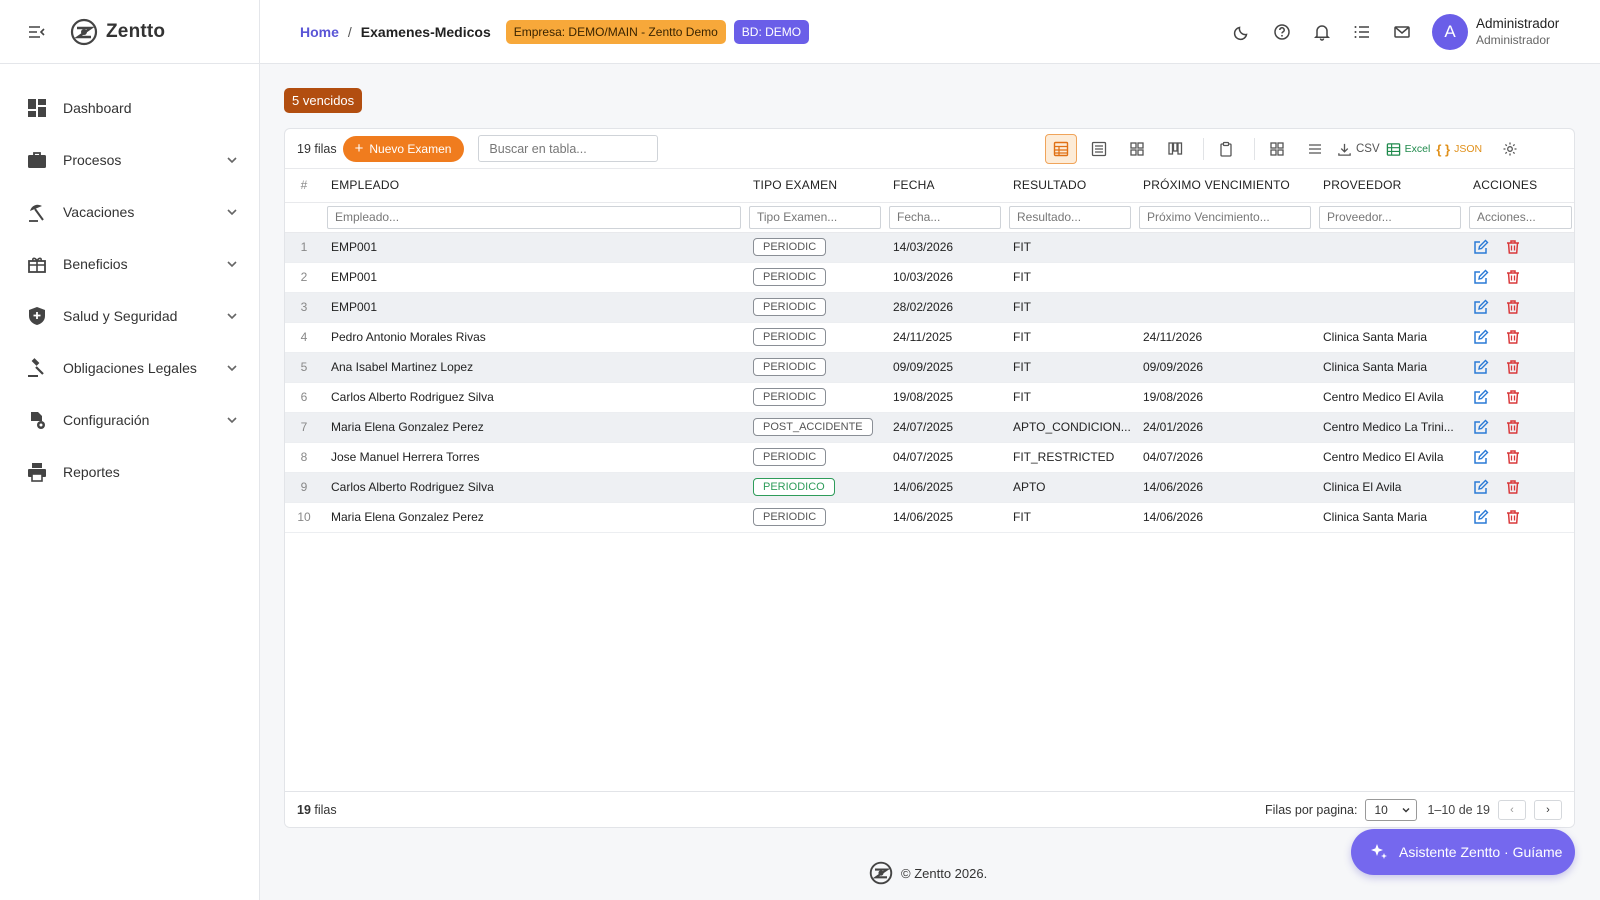  I want to click on grid-view-icon, so click(1137, 149).